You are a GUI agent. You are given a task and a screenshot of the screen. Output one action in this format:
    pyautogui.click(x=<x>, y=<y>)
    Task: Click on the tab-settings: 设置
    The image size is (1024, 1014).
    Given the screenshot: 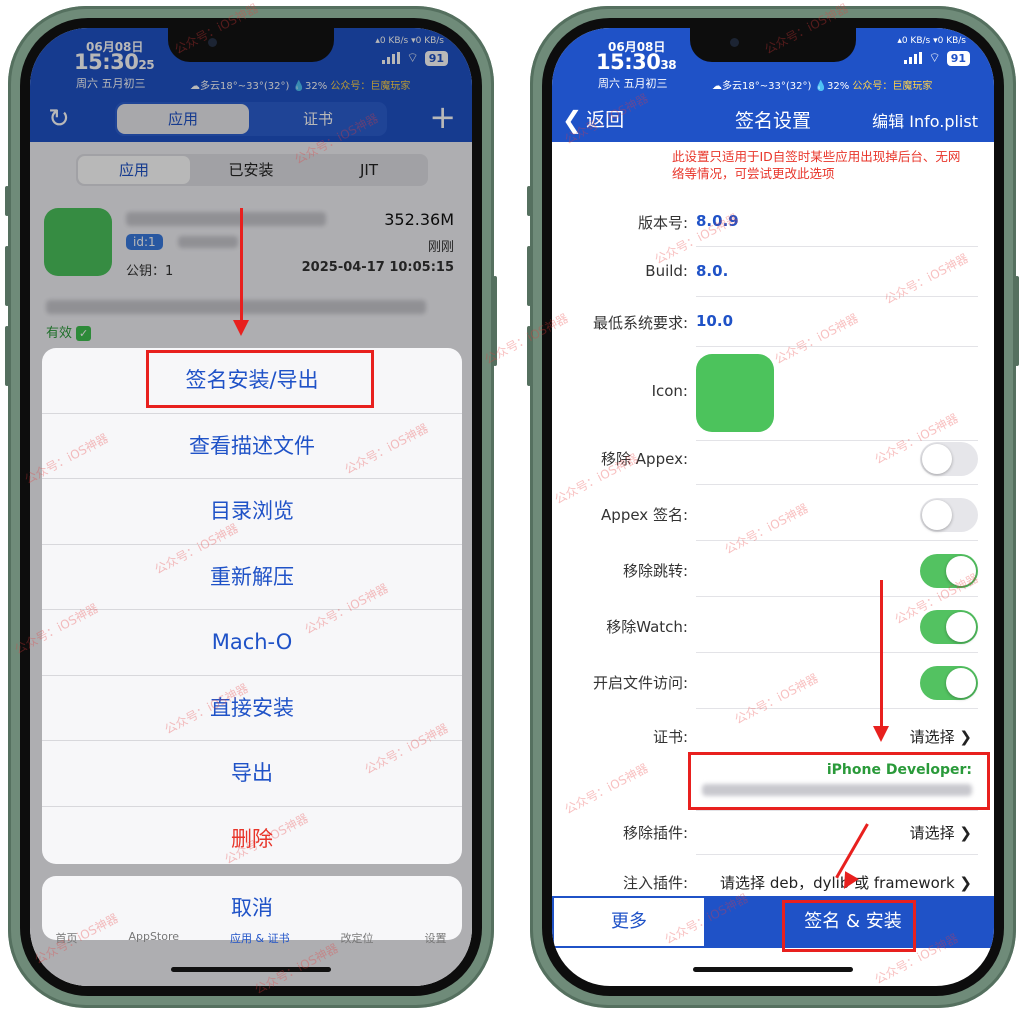 What is the action you would take?
    pyautogui.click(x=436, y=958)
    